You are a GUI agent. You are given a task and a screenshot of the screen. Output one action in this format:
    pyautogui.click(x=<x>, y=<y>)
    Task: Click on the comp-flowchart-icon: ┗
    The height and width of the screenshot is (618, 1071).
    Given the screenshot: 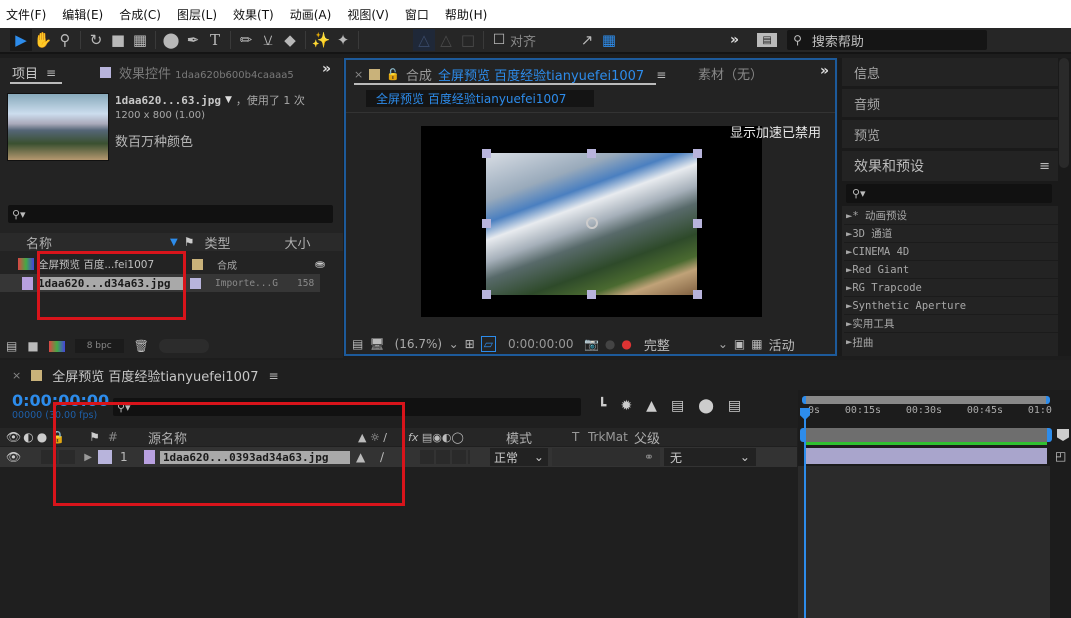 What is the action you would take?
    pyautogui.click(x=602, y=406)
    